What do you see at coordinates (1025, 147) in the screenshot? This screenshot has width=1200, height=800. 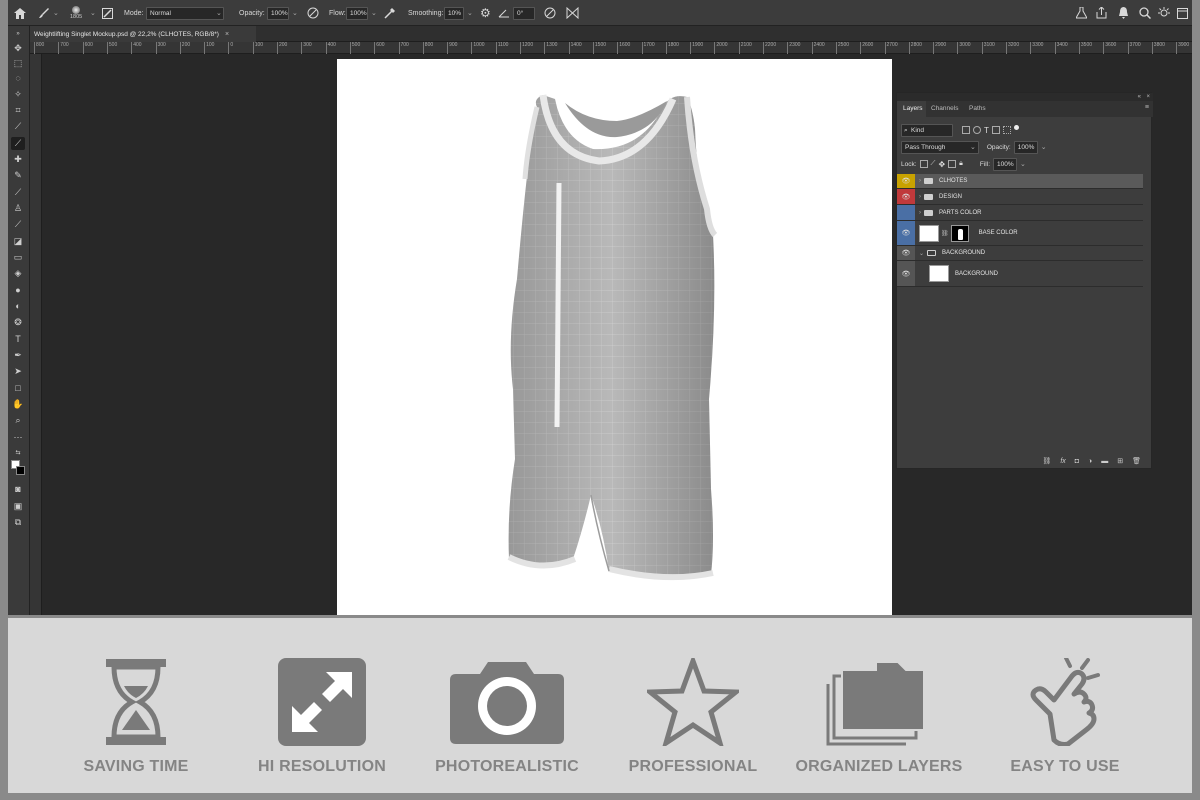 I see `layer-opacity-field: 100%` at bounding box center [1025, 147].